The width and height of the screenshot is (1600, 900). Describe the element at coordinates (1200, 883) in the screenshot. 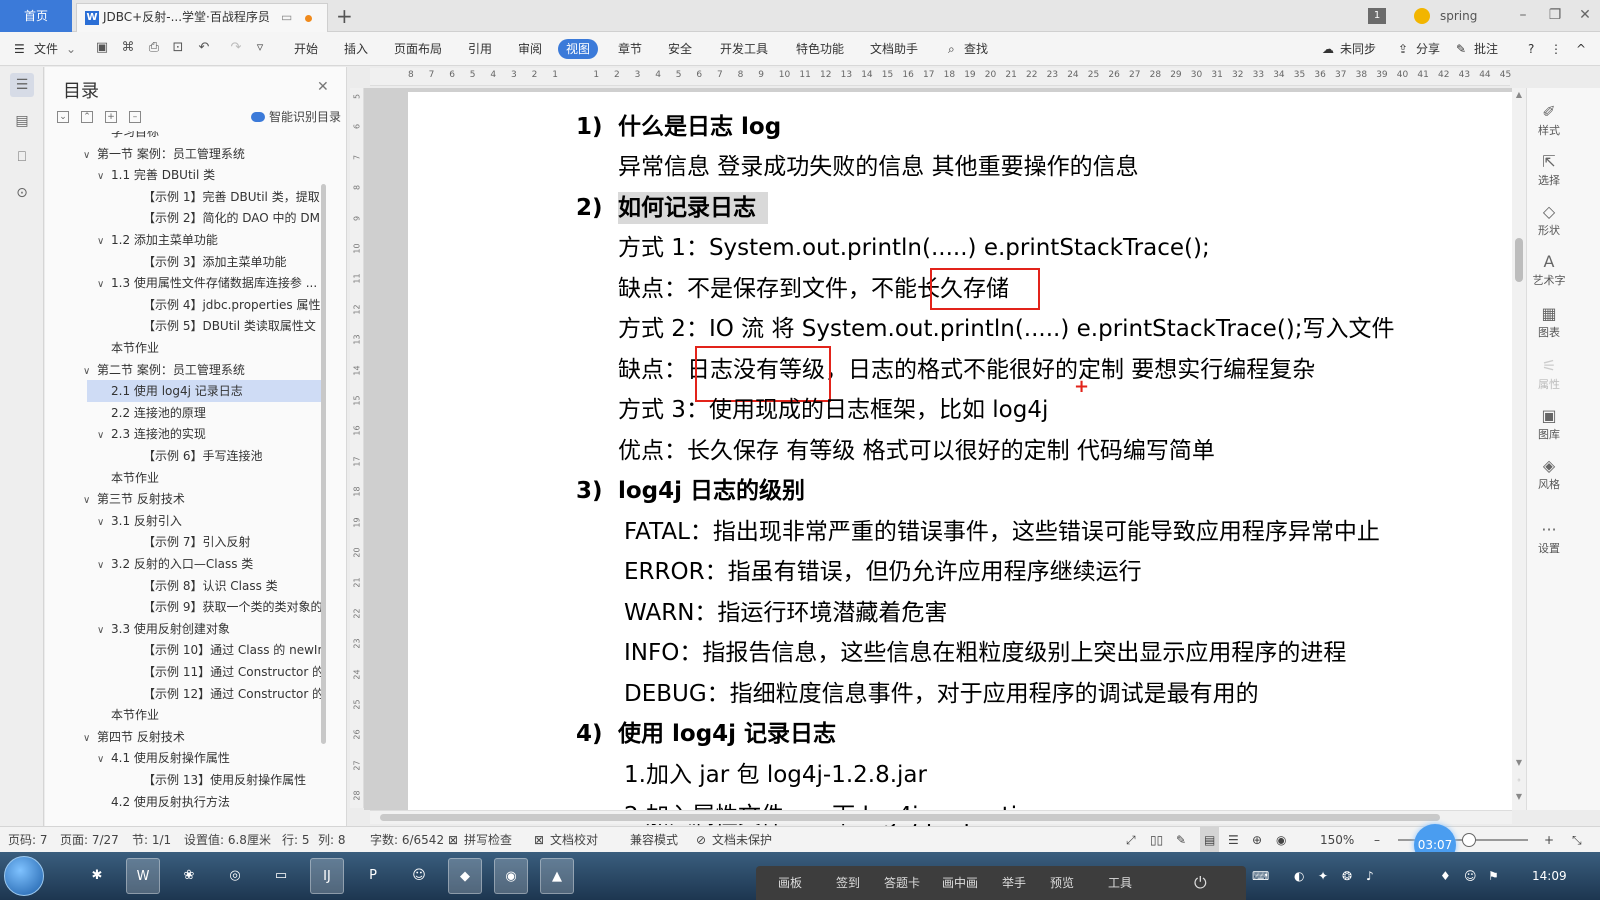

I see `power-icon: ⏻` at that location.